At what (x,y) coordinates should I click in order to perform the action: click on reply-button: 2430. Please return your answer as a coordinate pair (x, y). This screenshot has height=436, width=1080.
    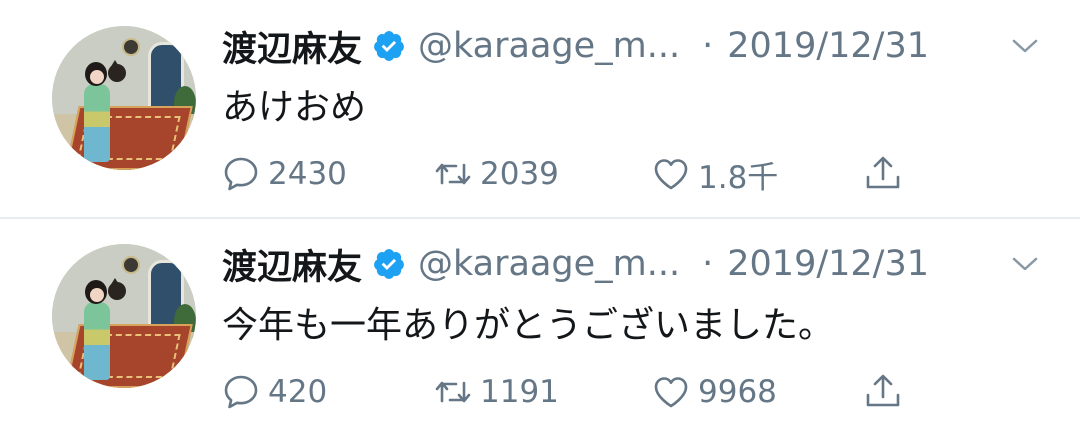
    Looking at the image, I should click on (283, 174).